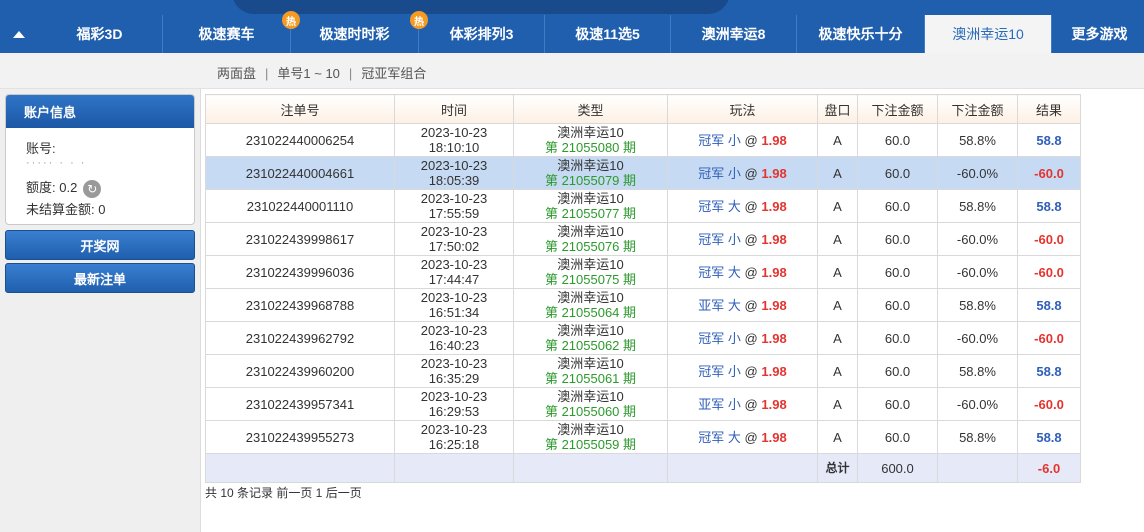 The image size is (1144, 532). What do you see at coordinates (454, 378) in the screenshot?
I see `bet-time: 16:35:29` at bounding box center [454, 378].